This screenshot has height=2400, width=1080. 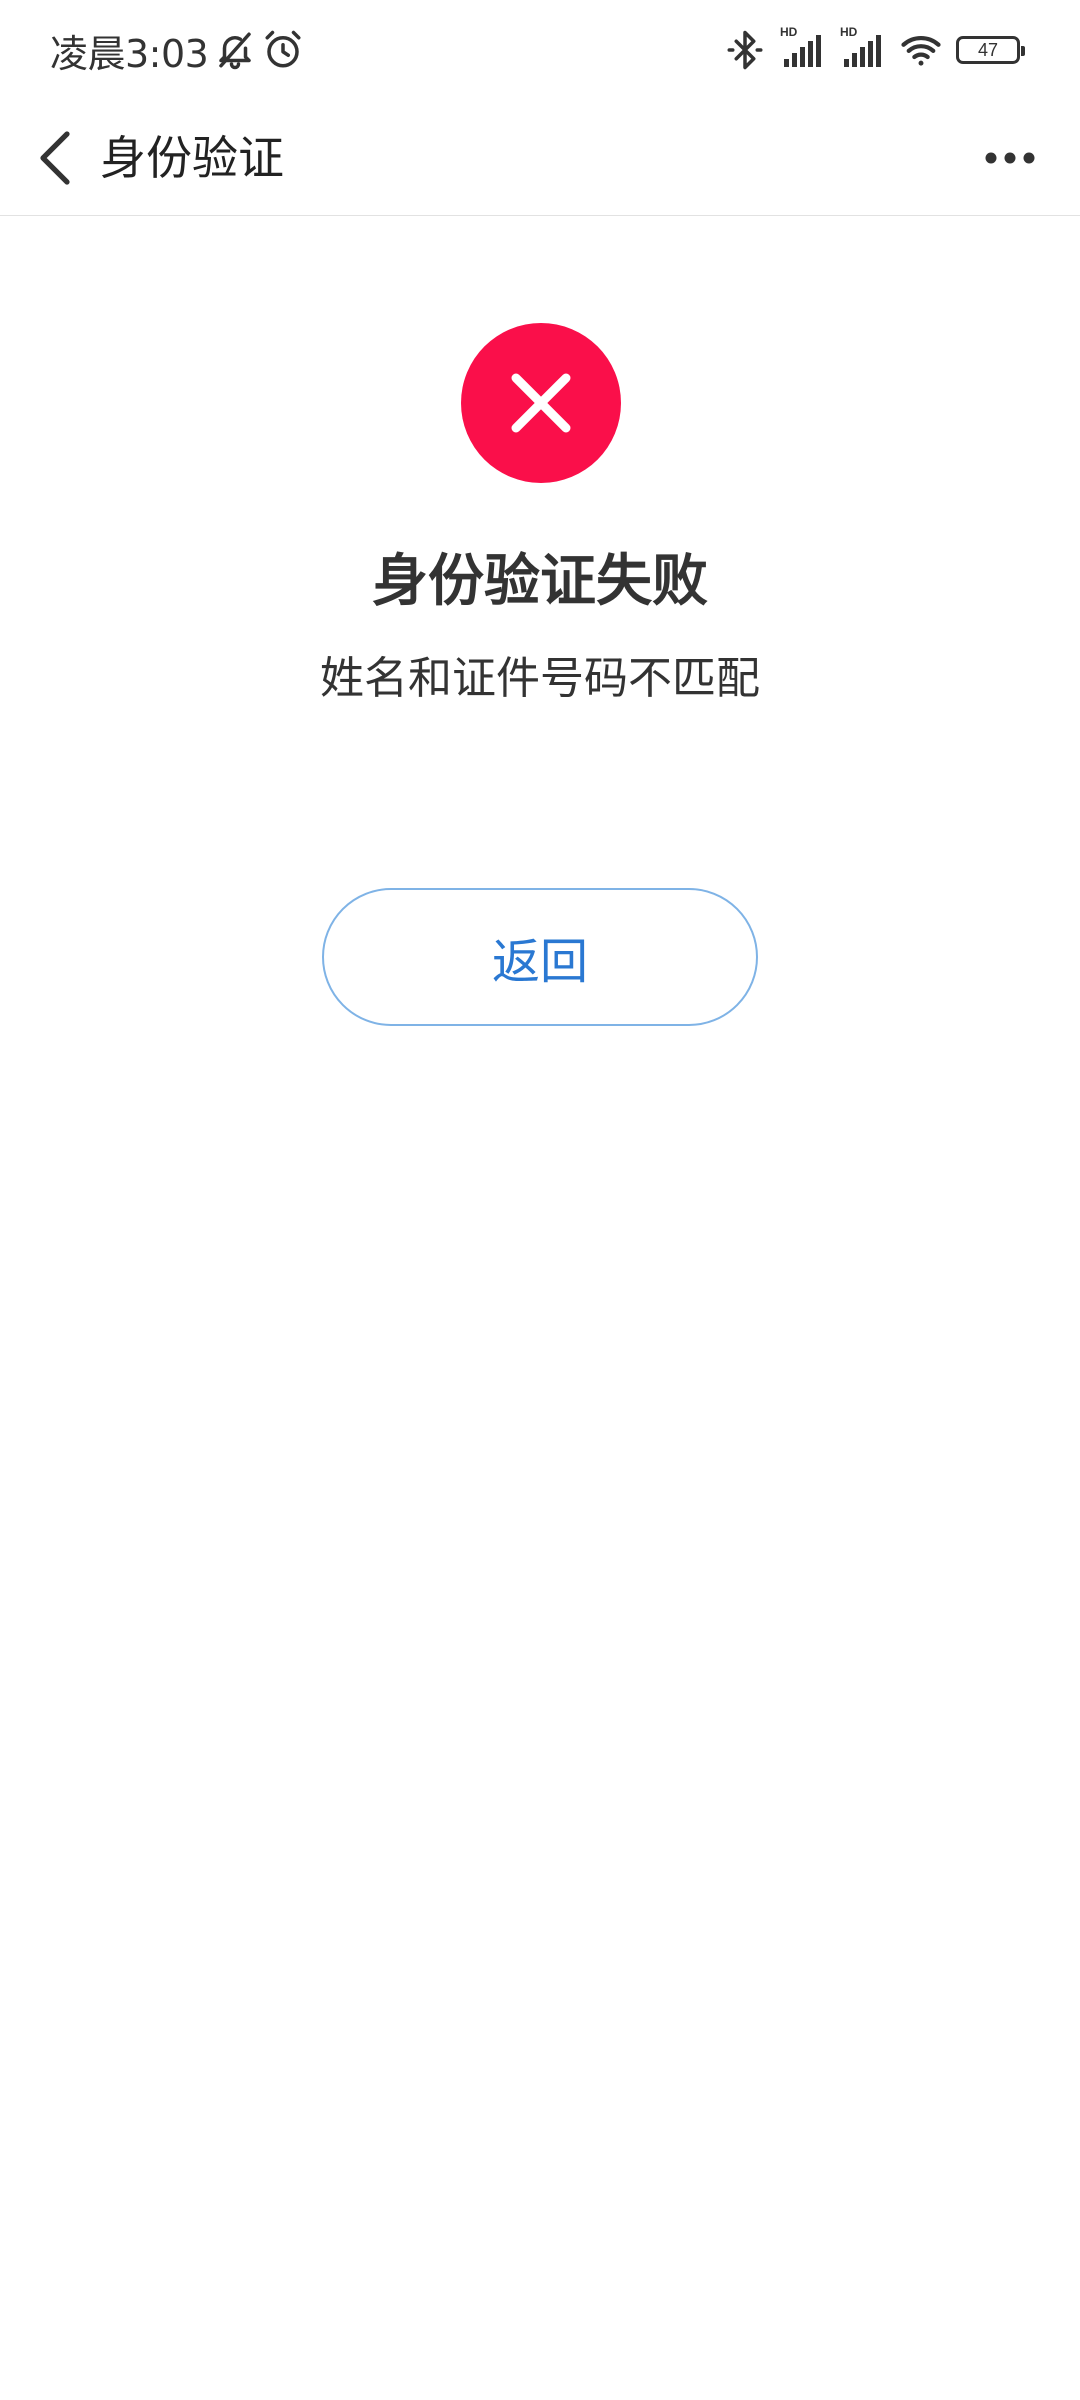 I want to click on status-left: 凌晨3:03, so click(x=177, y=50).